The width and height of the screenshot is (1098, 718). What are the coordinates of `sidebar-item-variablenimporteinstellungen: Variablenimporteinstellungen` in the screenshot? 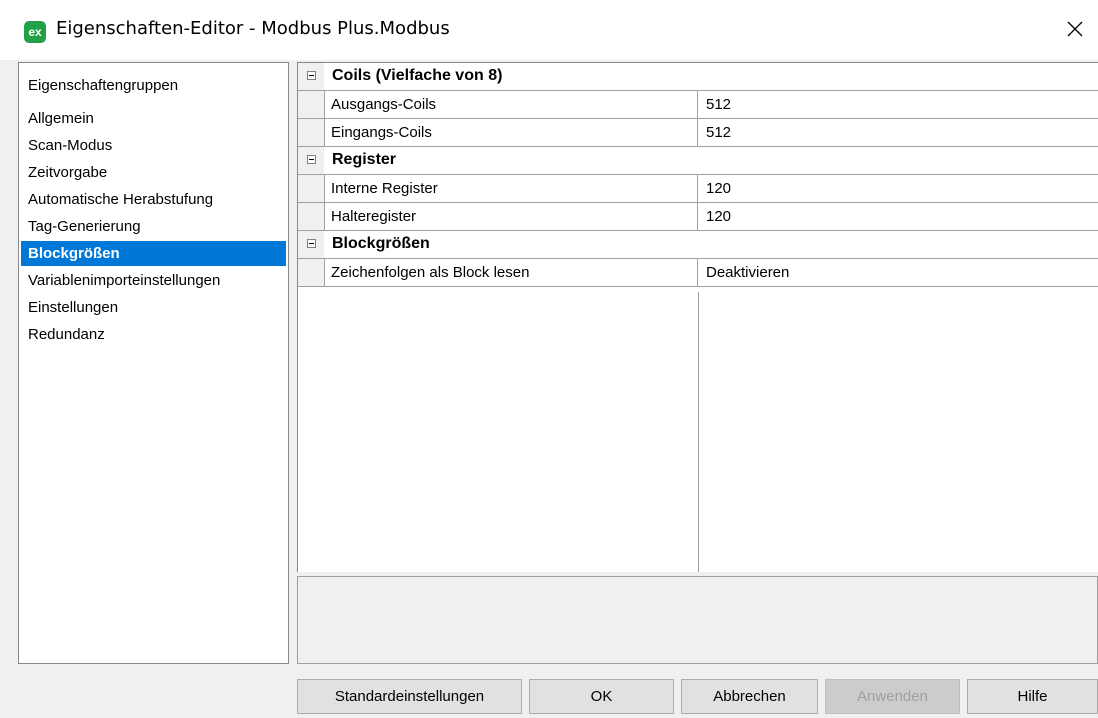 It's located at (153, 280).